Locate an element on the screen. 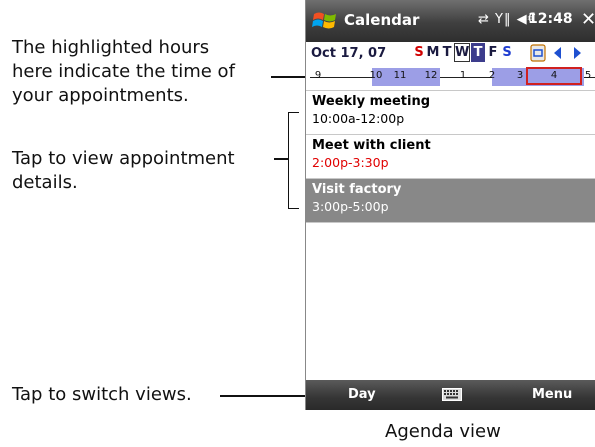 The height and width of the screenshot is (447, 595). appointment-time: 10:00a-12:00p is located at coordinates (358, 118).